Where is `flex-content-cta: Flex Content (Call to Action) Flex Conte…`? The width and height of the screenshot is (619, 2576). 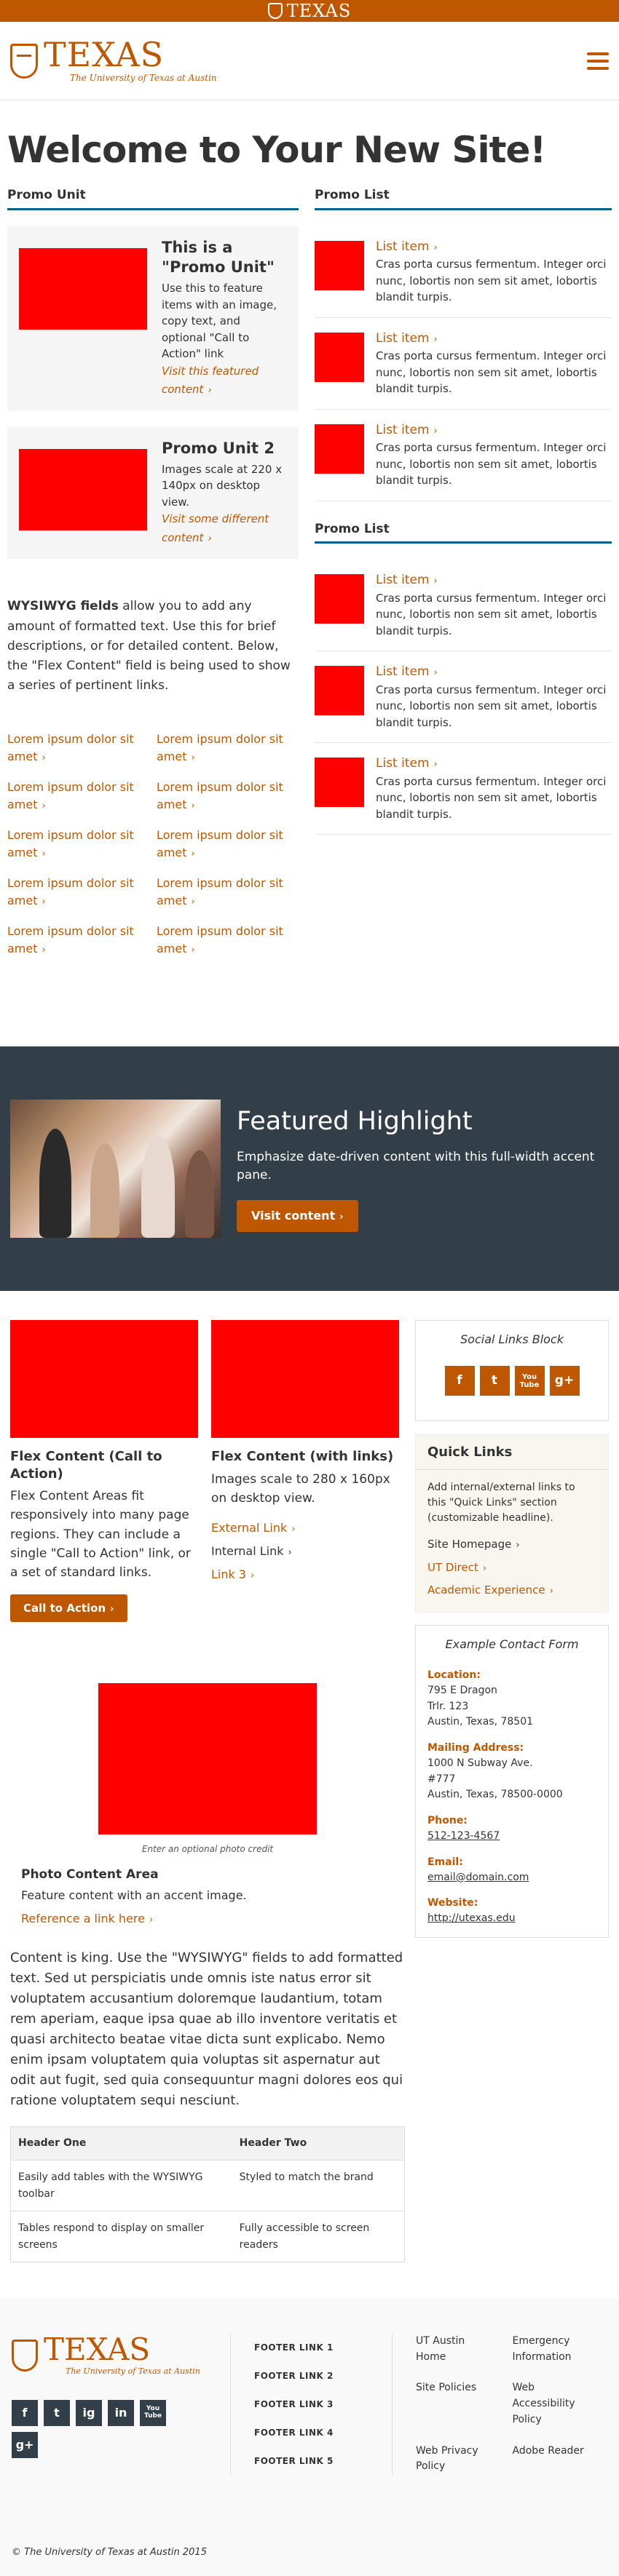
flex-content-cta: Flex Content (Call to Action) Flex Conte… is located at coordinates (104, 1471).